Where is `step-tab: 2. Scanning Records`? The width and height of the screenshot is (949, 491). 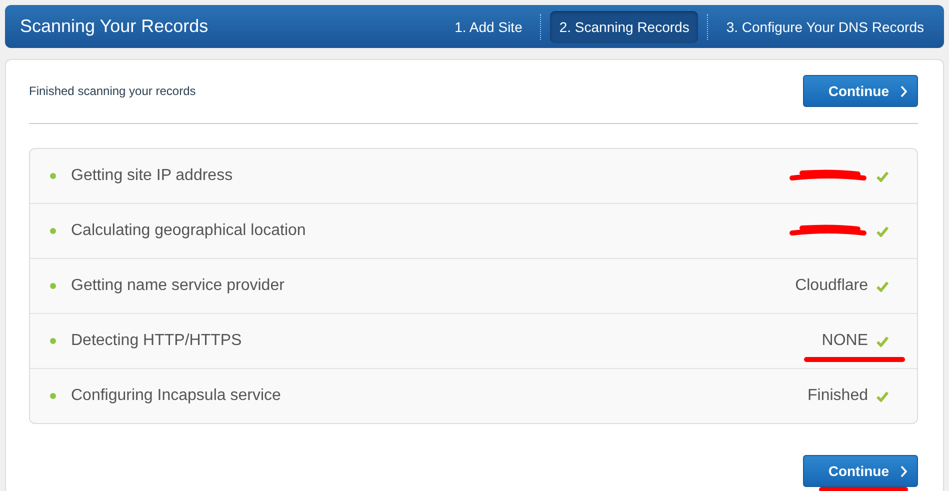
step-tab: 2. Scanning Records is located at coordinates (624, 26).